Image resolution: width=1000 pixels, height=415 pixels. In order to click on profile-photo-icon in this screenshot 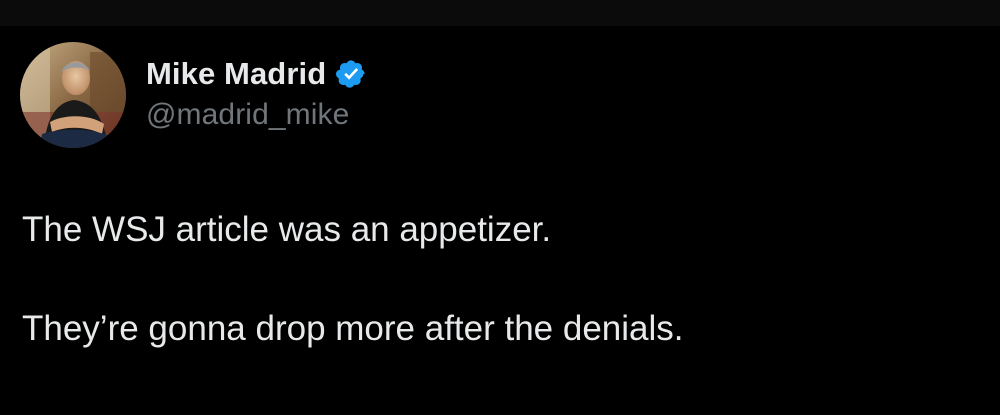, I will do `click(73, 95)`.